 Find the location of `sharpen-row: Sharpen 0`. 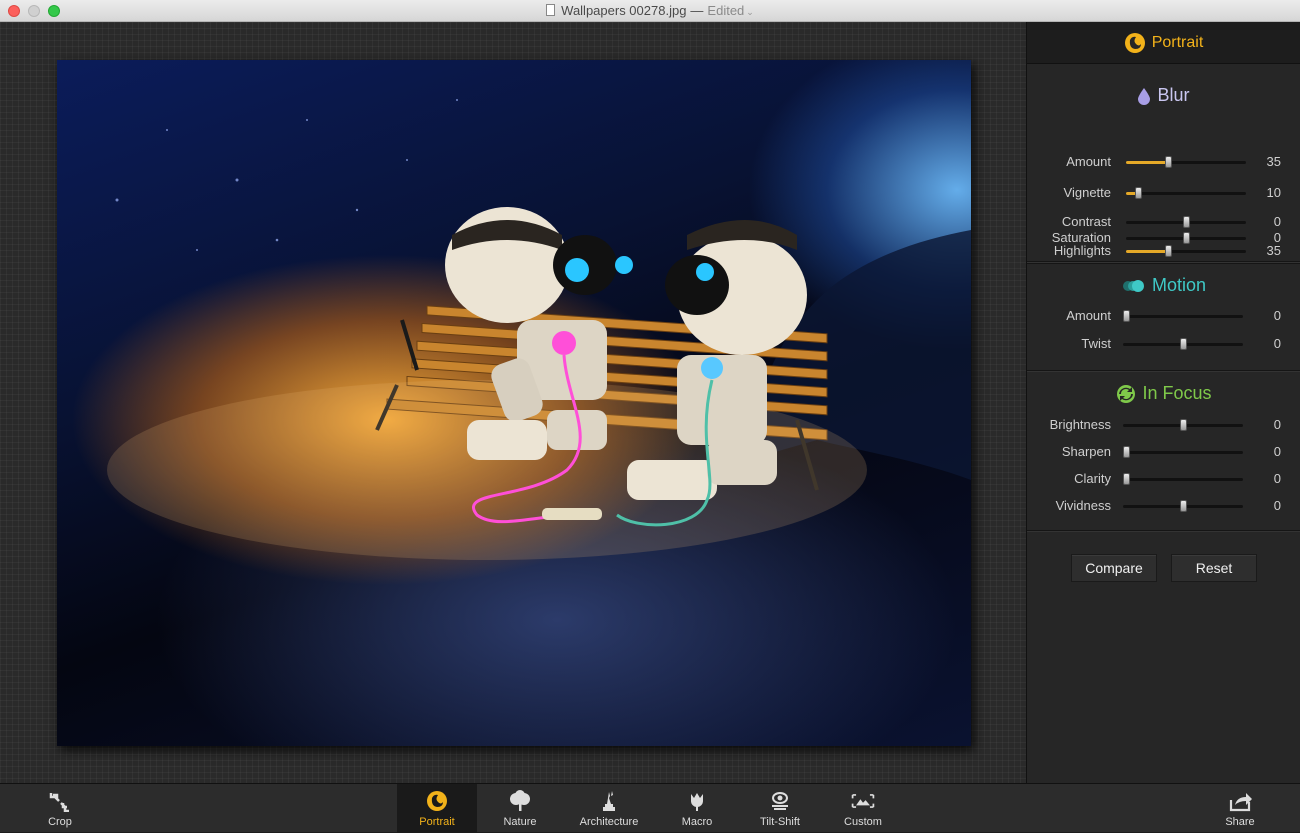

sharpen-row: Sharpen 0 is located at coordinates (1163, 453).